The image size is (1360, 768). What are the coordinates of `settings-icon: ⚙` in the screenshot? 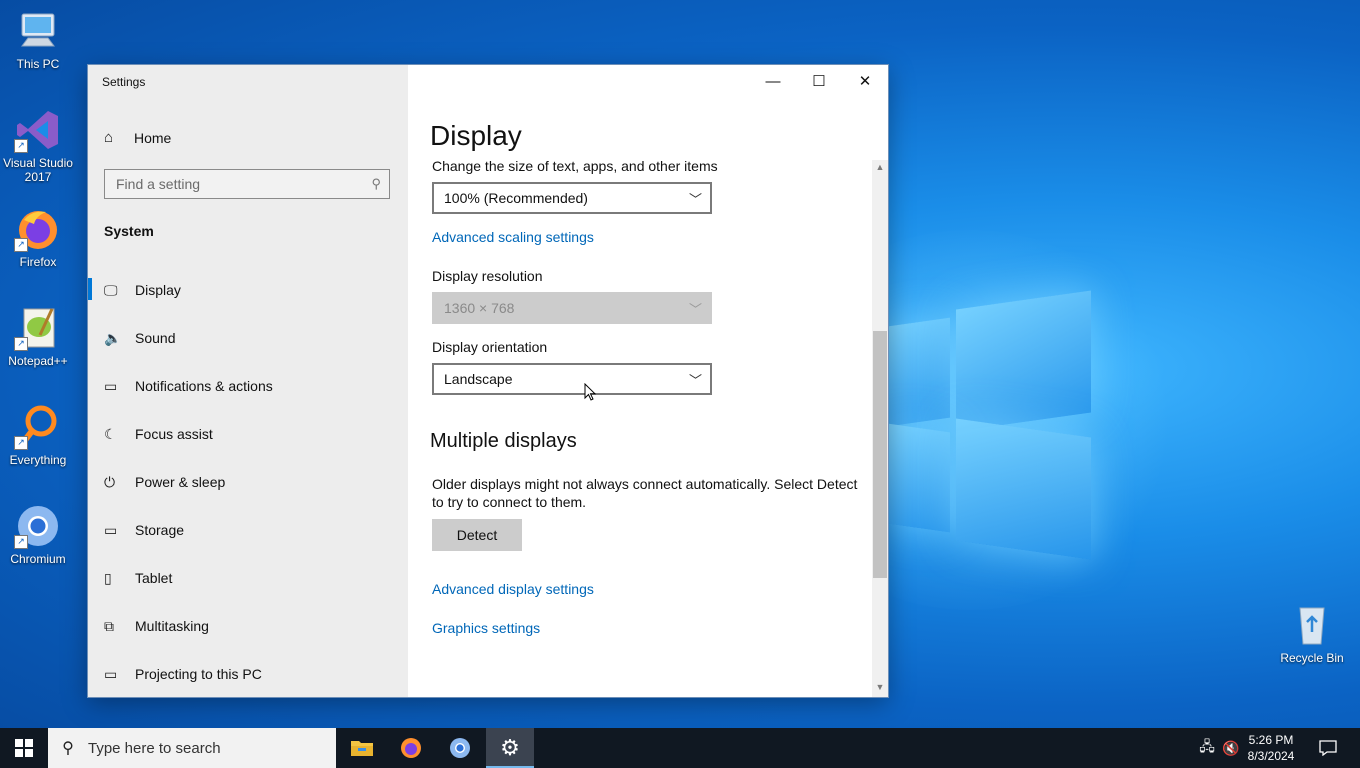 It's located at (510, 747).